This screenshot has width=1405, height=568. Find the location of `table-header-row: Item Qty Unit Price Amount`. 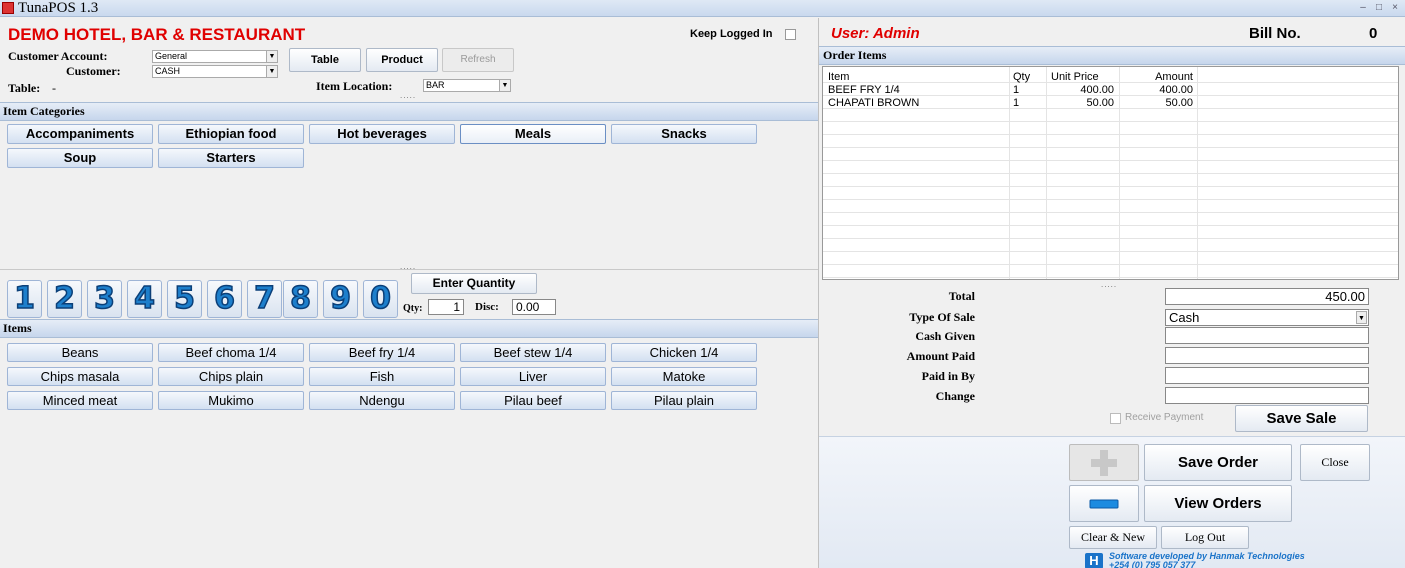

table-header-row: Item Qty Unit Price Amount is located at coordinates (1110, 77).